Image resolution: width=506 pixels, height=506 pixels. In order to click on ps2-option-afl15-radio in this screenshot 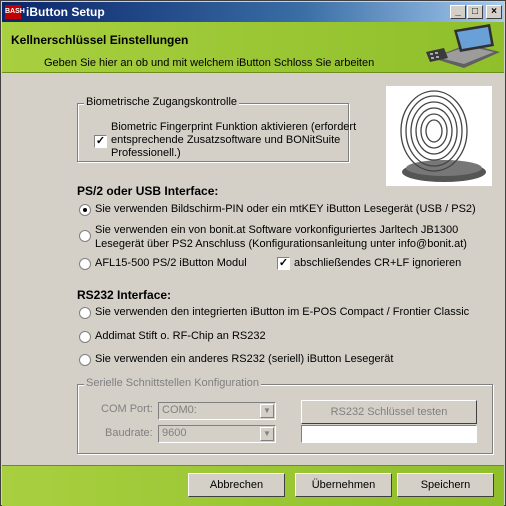, I will do `click(85, 264)`.